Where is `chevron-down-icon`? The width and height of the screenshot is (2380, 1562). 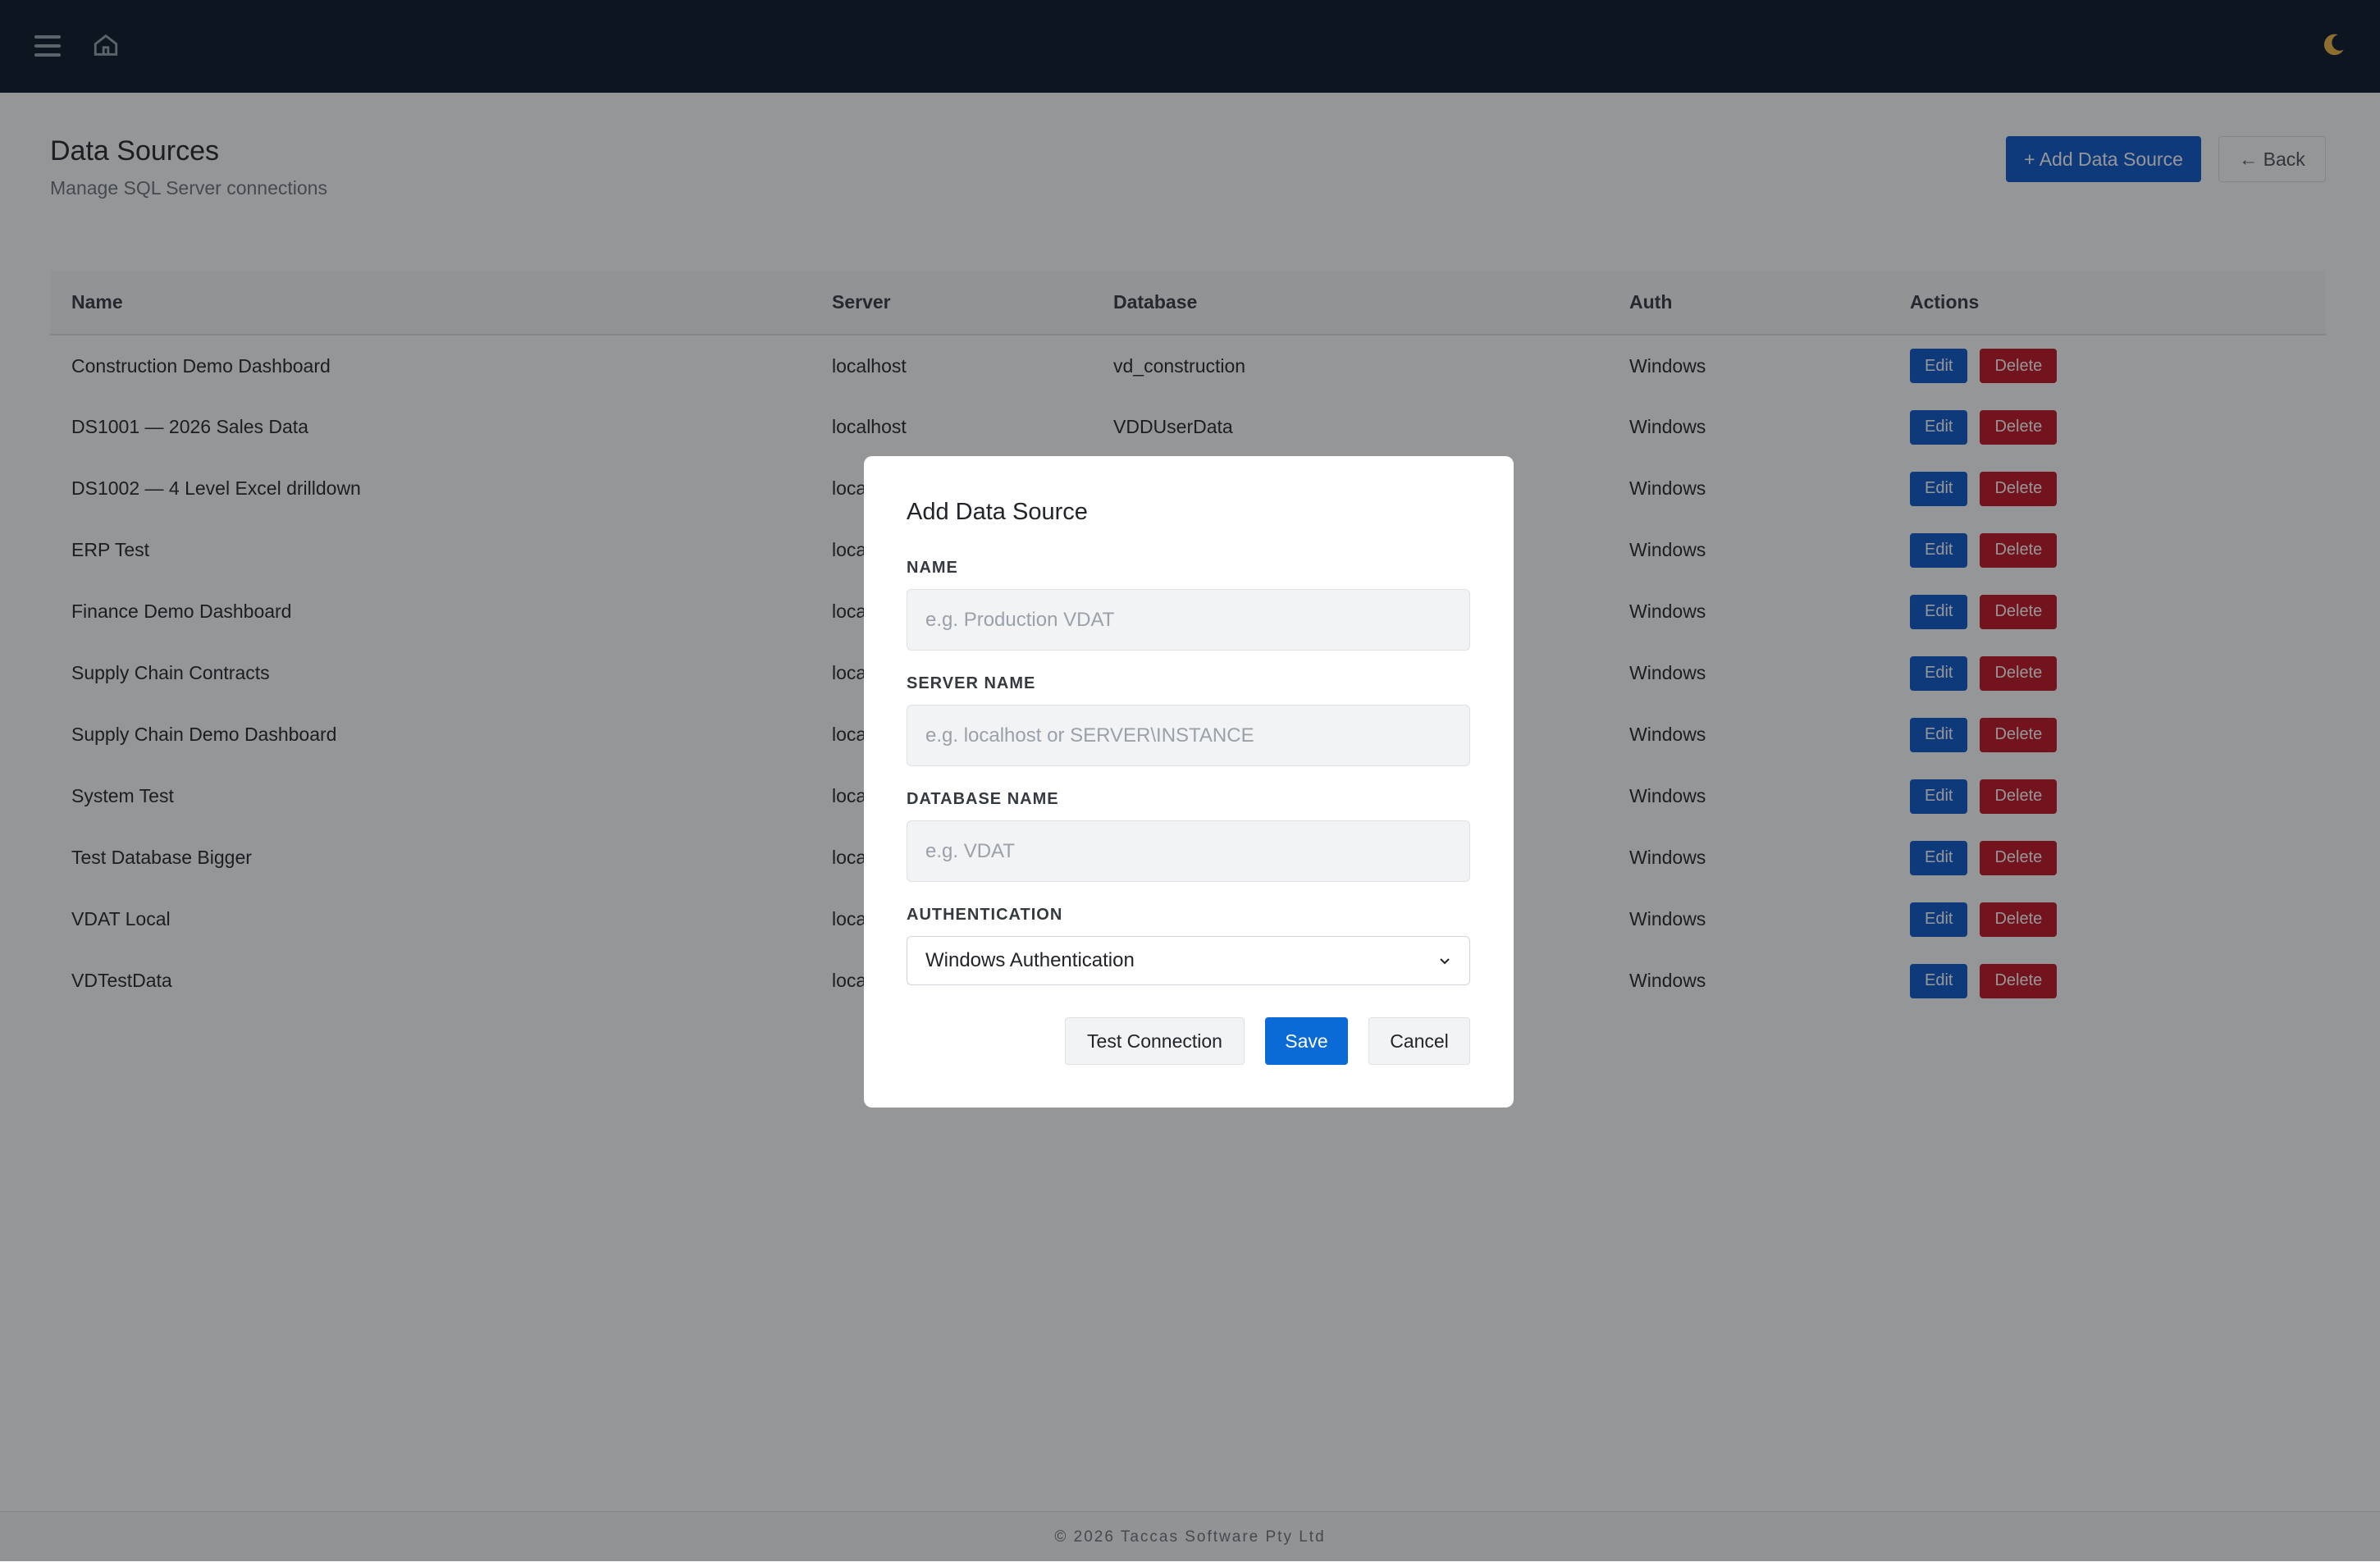 chevron-down-icon is located at coordinates (1445, 961).